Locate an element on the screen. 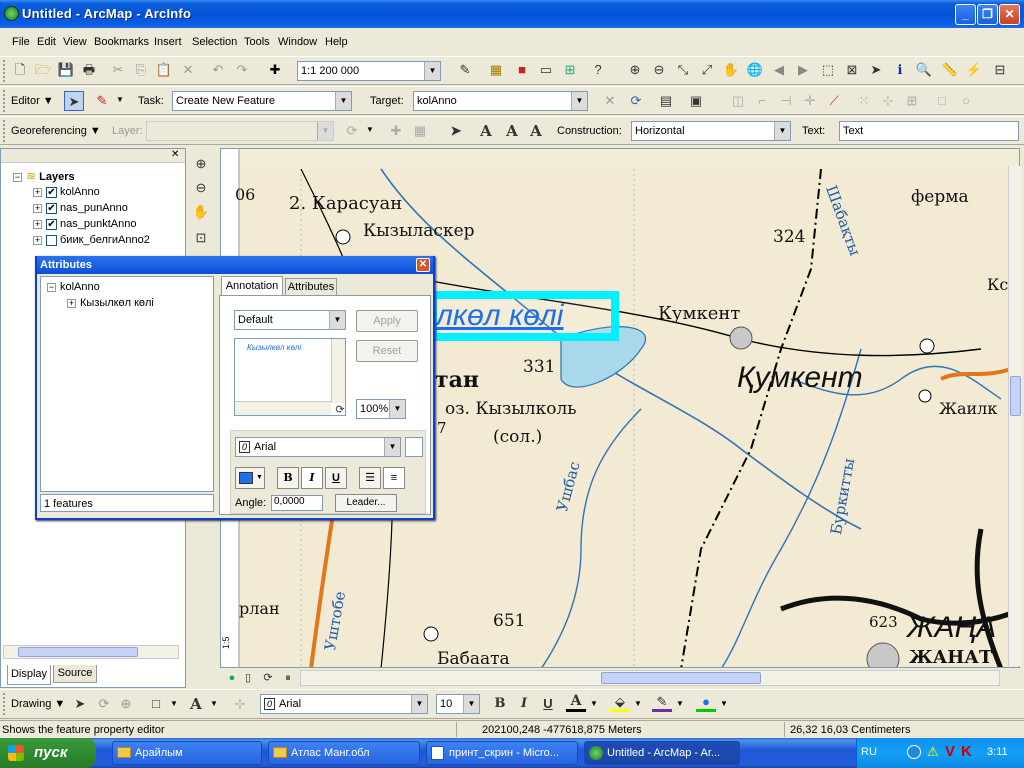 Image resolution: width=1024 pixels, height=768 pixels. redo-icon: ↷ is located at coordinates (242, 70).